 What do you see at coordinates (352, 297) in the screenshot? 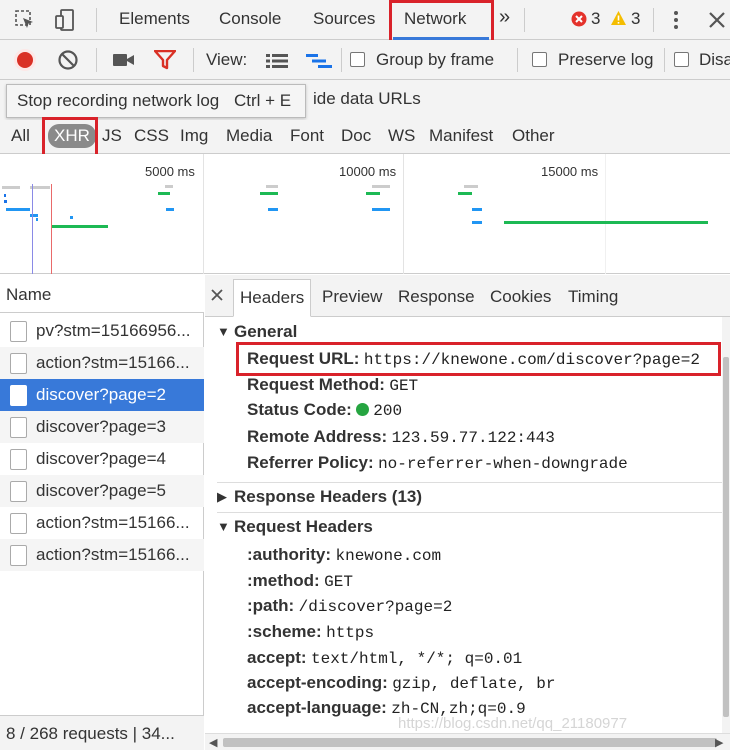
I see `tab-preview: Preview` at bounding box center [352, 297].